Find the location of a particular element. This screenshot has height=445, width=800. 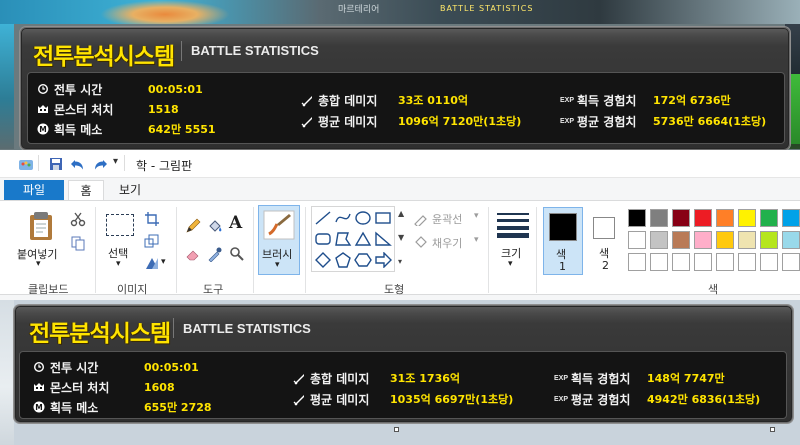

undo-icon is located at coordinates (78, 164).